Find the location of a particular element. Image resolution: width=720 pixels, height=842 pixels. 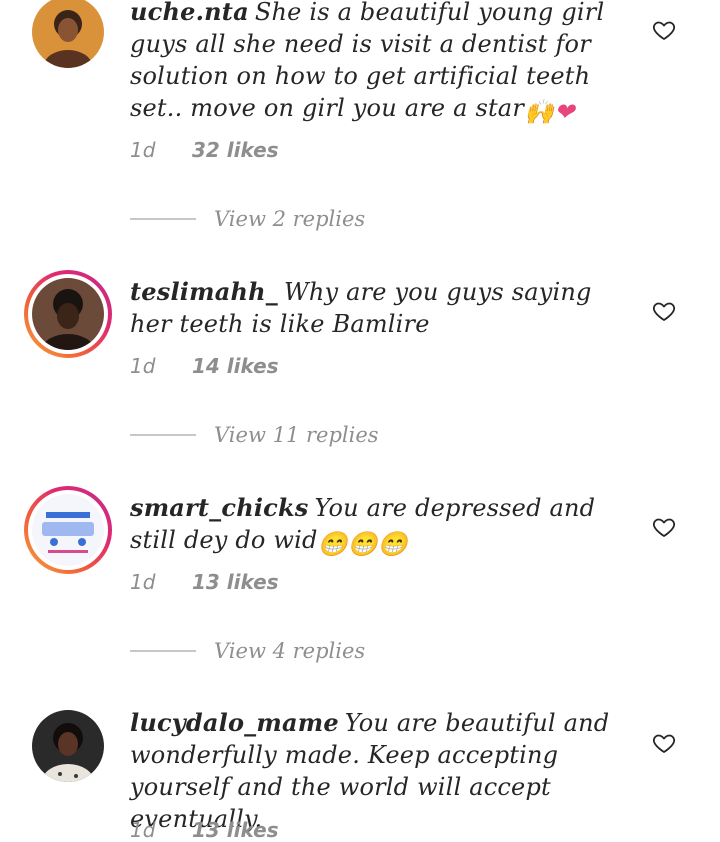

view-replies-label: View 4 replies is located at coordinates (289, 651).